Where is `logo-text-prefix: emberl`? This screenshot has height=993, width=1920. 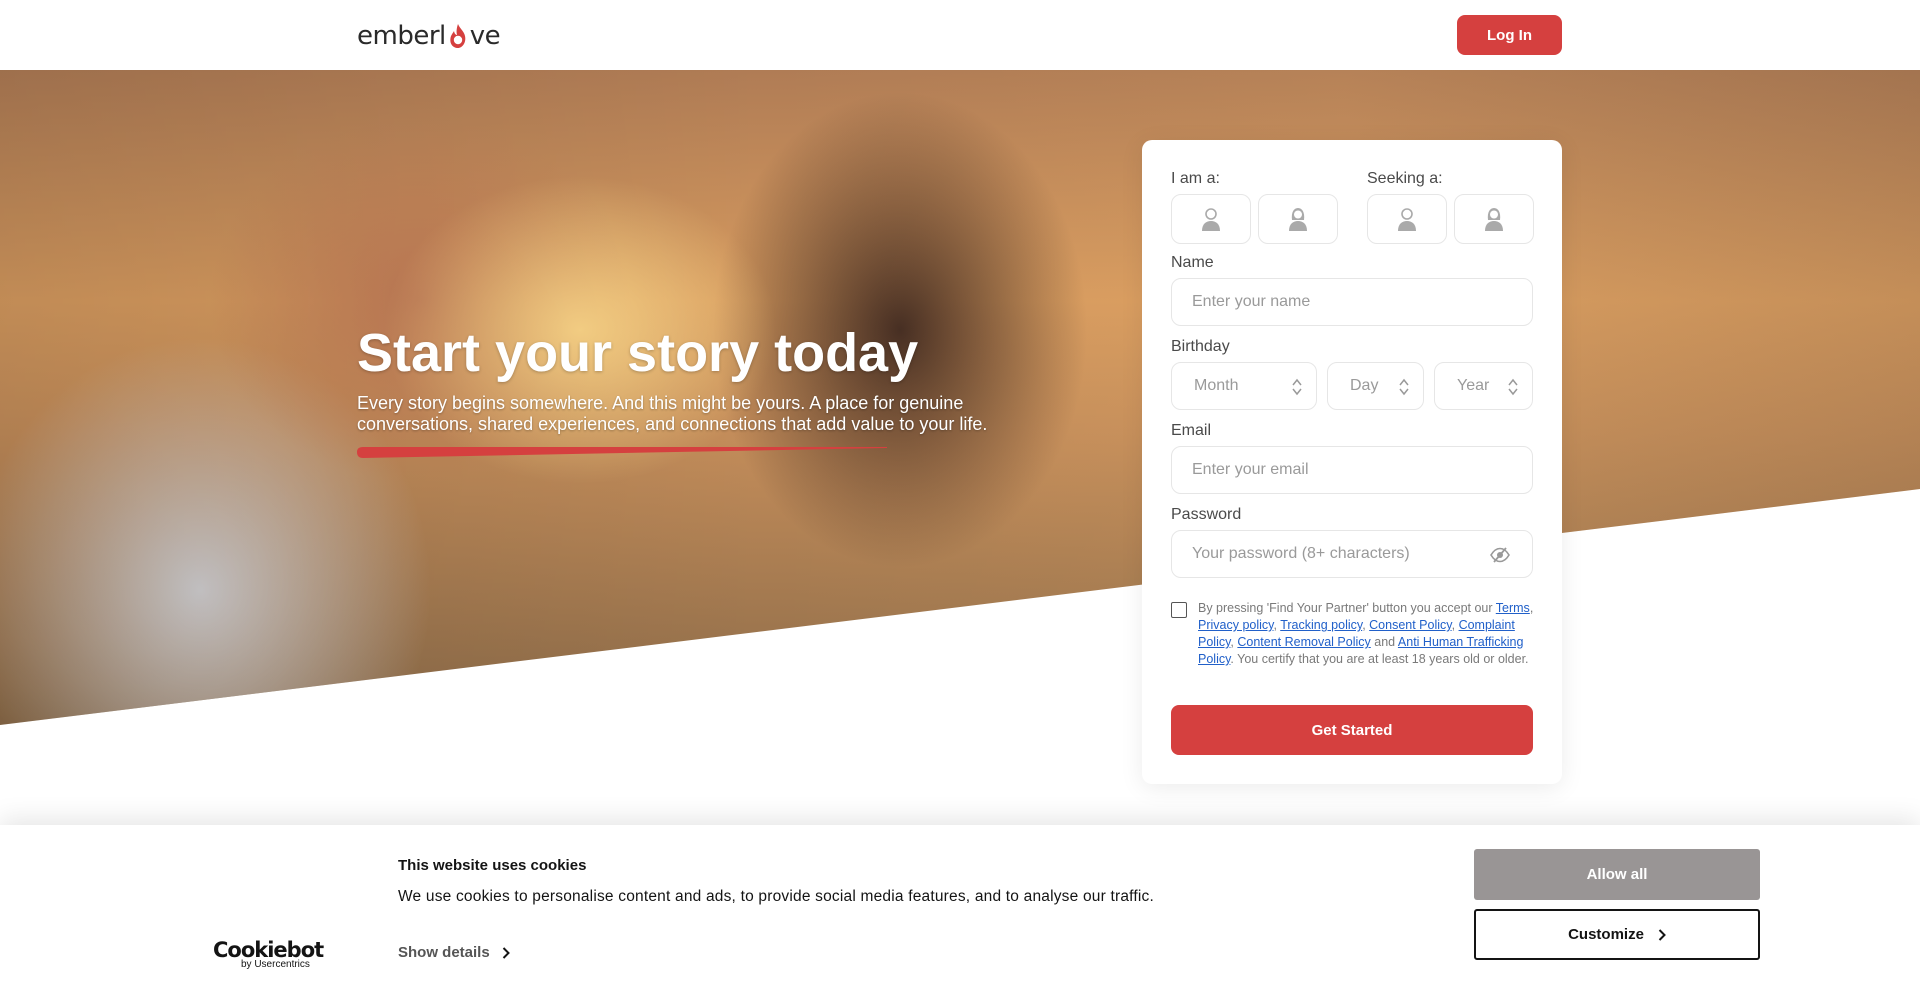 logo-text-prefix: emberl is located at coordinates (401, 36).